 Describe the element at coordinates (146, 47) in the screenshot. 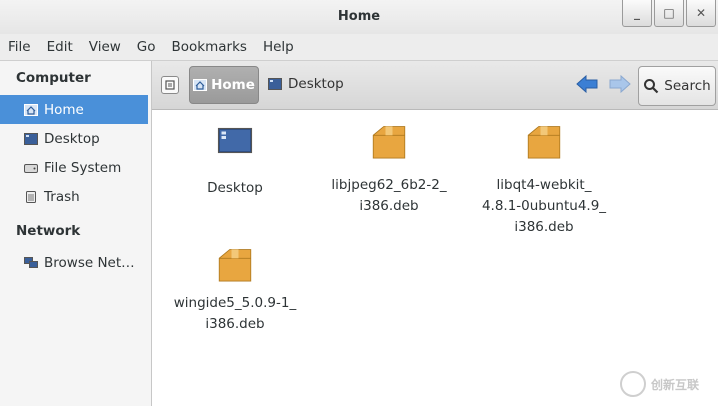

I see `menu-go: Go` at that location.